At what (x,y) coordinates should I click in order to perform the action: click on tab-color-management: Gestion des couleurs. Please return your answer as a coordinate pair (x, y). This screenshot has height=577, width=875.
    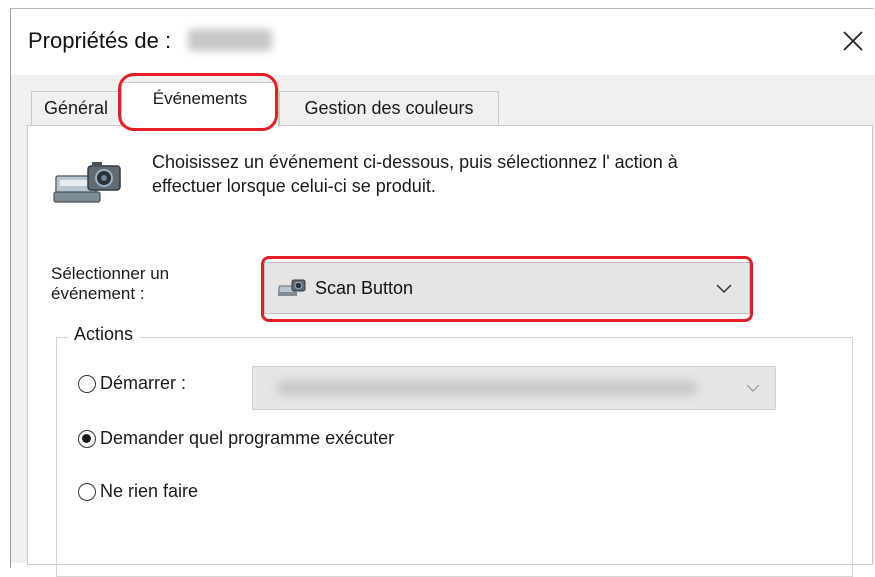
    Looking at the image, I should click on (389, 108).